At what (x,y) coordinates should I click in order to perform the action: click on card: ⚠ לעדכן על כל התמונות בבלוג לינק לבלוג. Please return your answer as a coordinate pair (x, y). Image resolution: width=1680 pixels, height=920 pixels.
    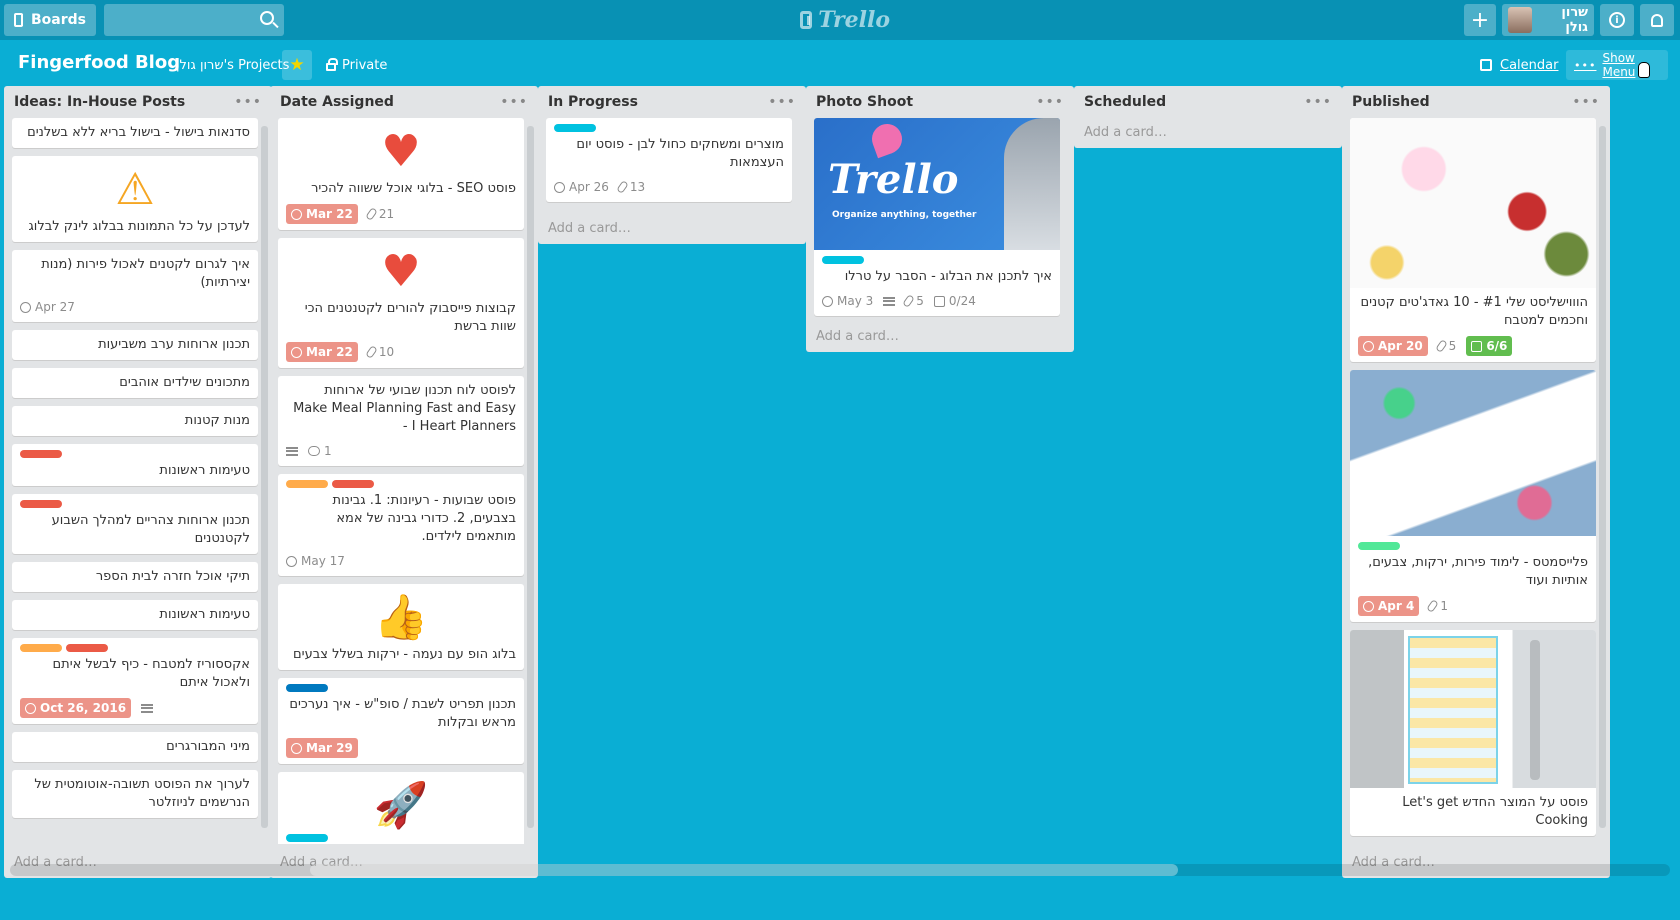
    Looking at the image, I should click on (135, 199).